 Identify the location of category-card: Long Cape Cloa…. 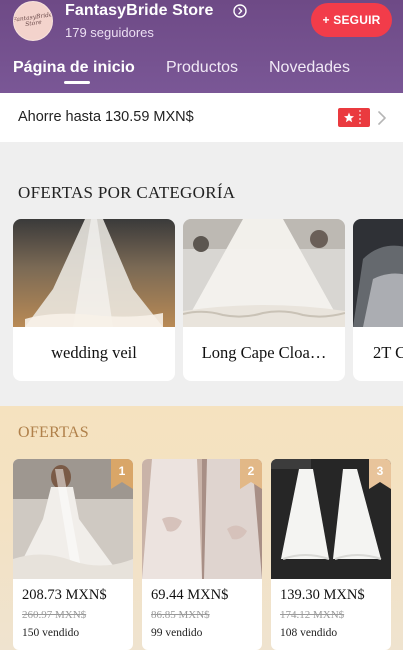
(264, 300).